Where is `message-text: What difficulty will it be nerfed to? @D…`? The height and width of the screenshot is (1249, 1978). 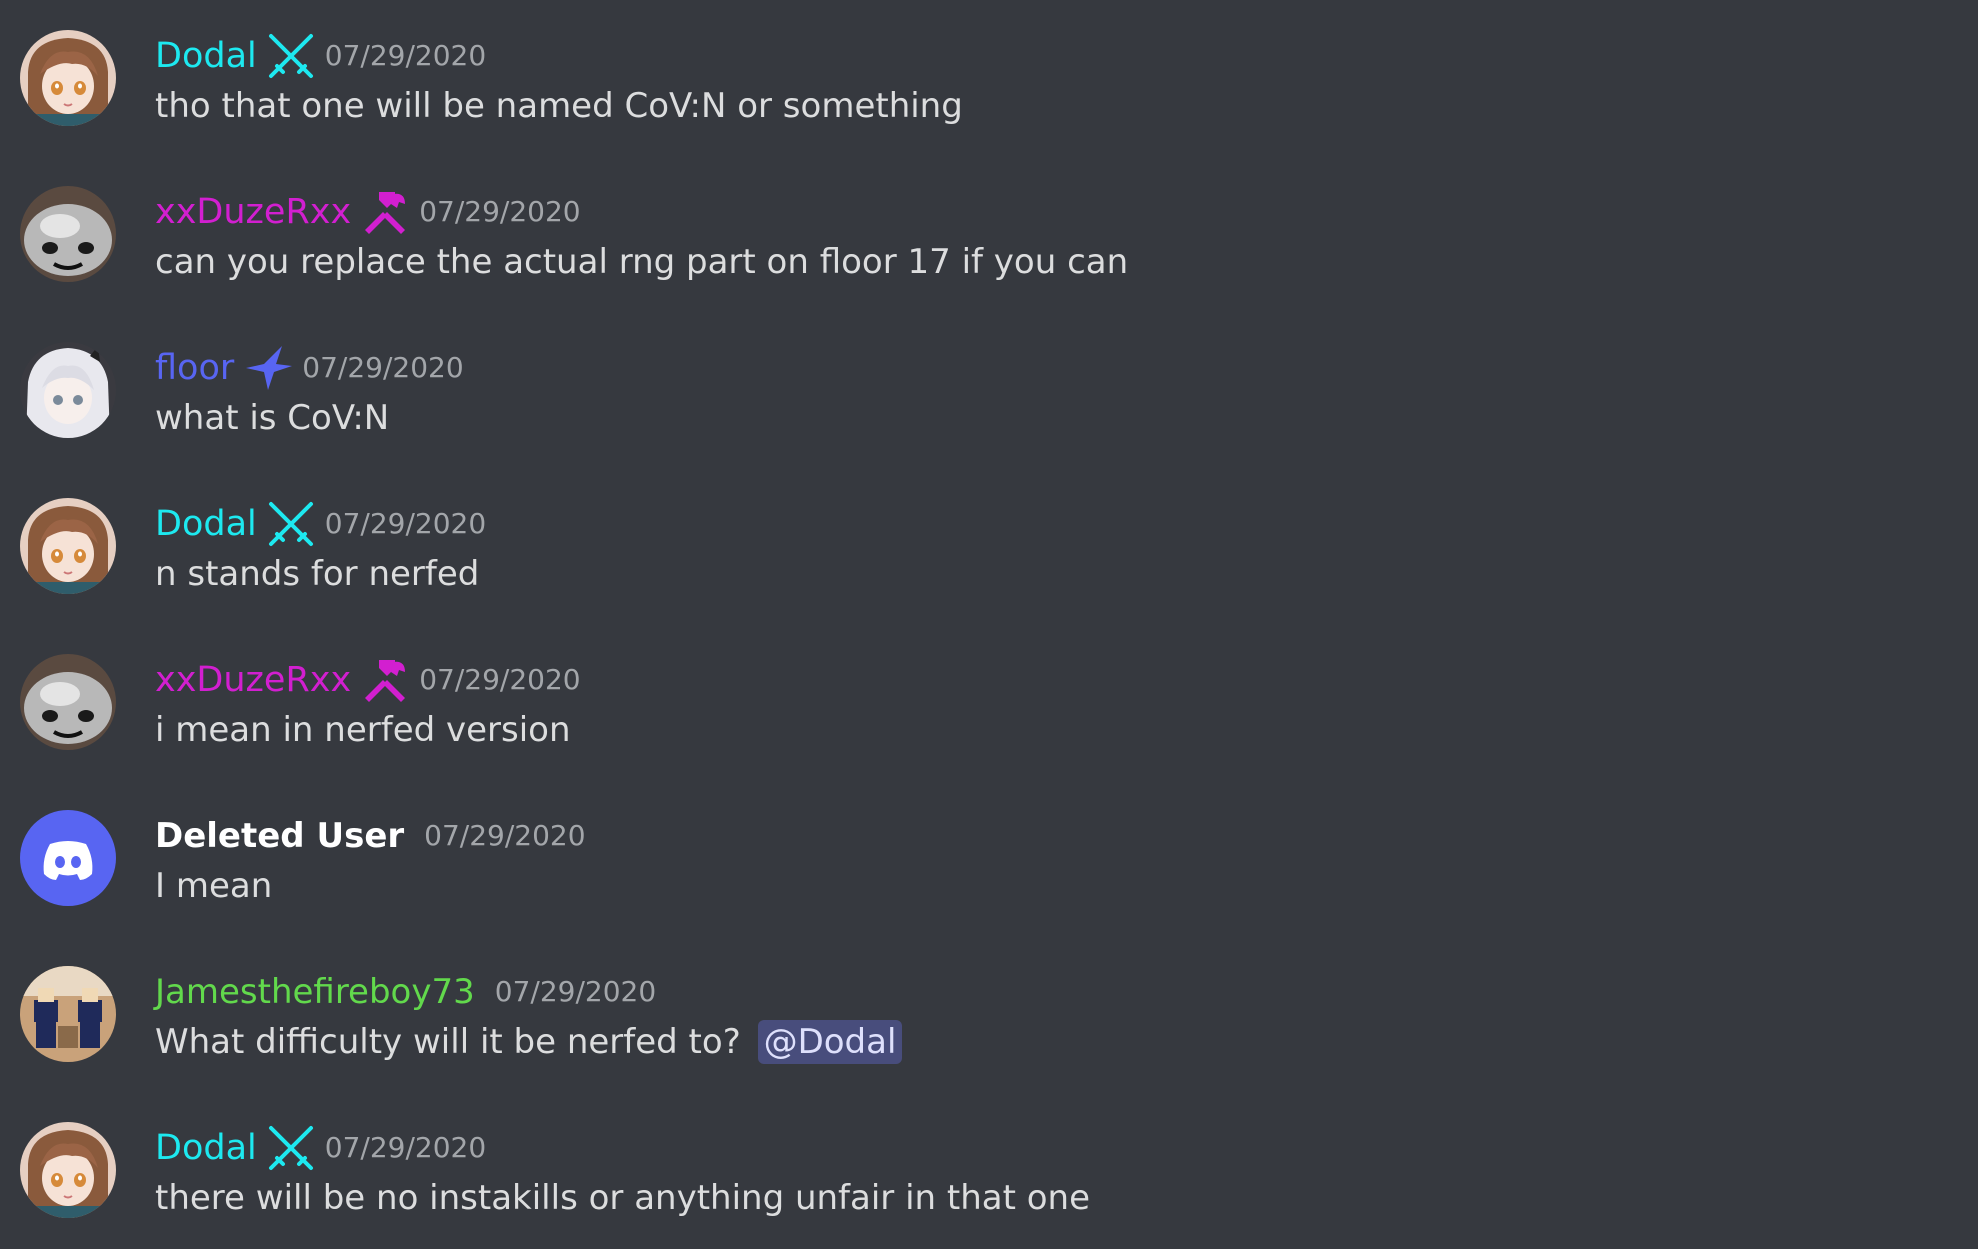 message-text: What difficulty will it be nerfed to? @D… is located at coordinates (529, 1042).